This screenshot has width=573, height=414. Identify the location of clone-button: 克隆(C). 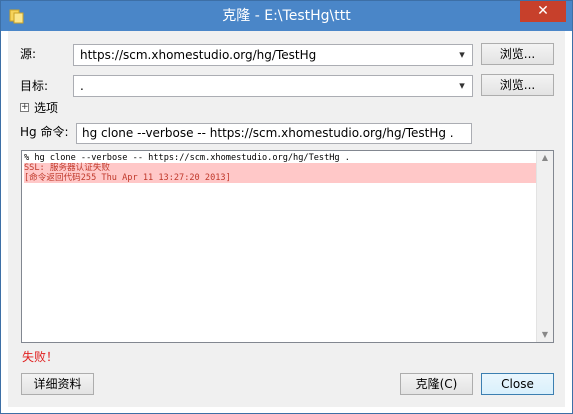
(436, 384).